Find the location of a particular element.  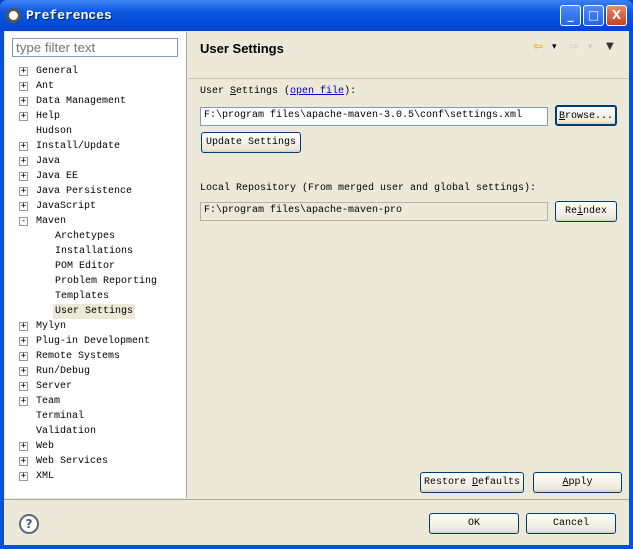

tree-item-label: Terminal is located at coordinates (60, 416).